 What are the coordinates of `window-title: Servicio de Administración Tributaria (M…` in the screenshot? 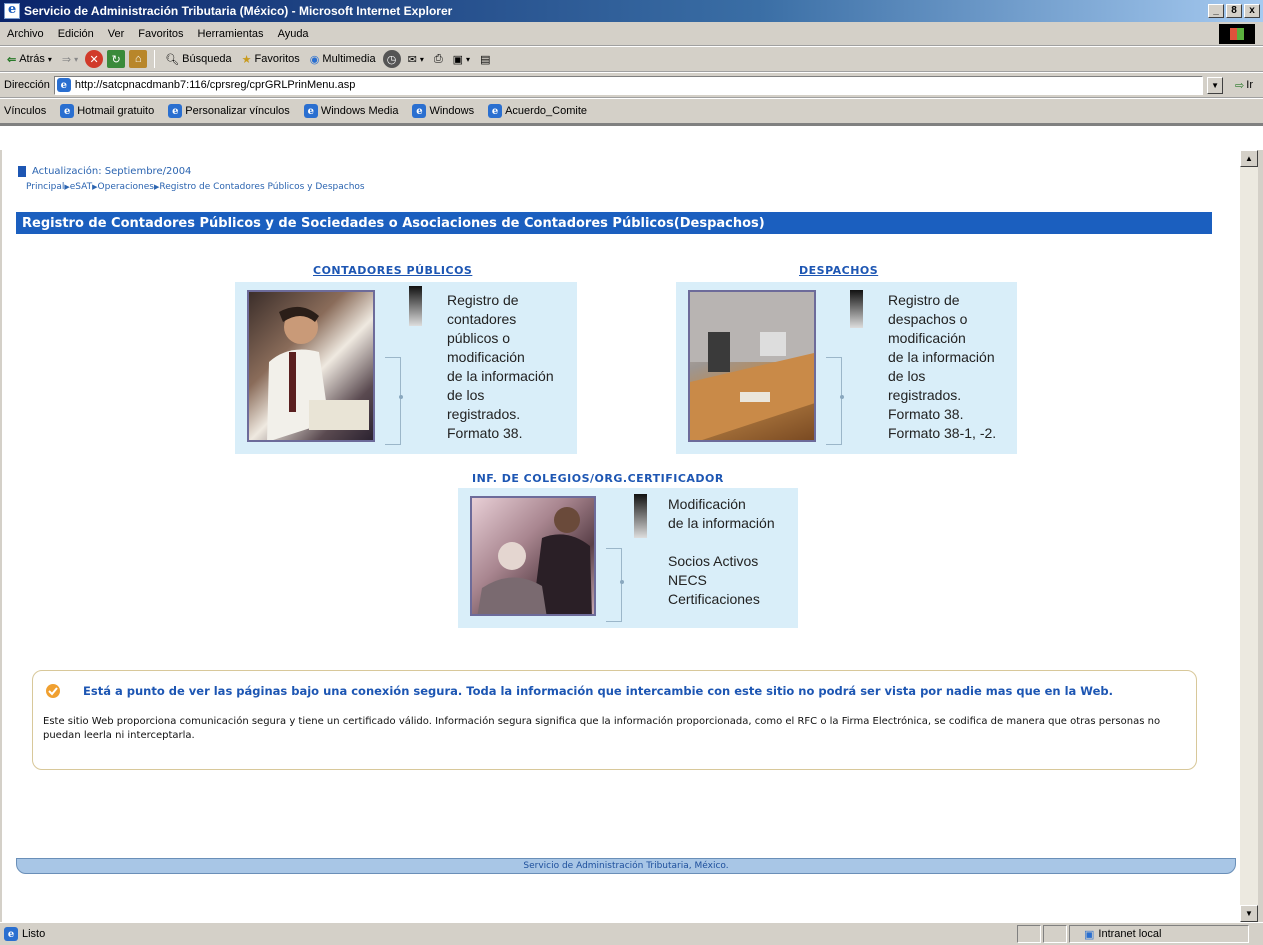 It's located at (238, 11).